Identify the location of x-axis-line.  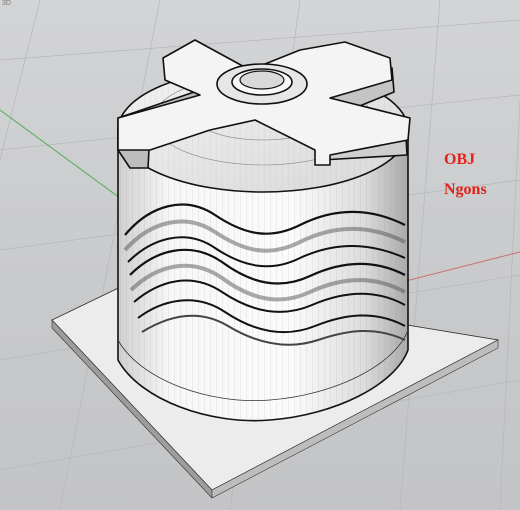
(454, 268).